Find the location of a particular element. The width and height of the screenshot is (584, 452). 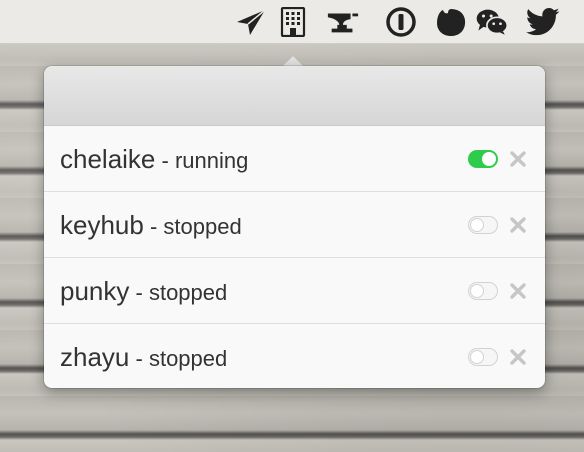

process-name: keyhub is located at coordinates (102, 225).